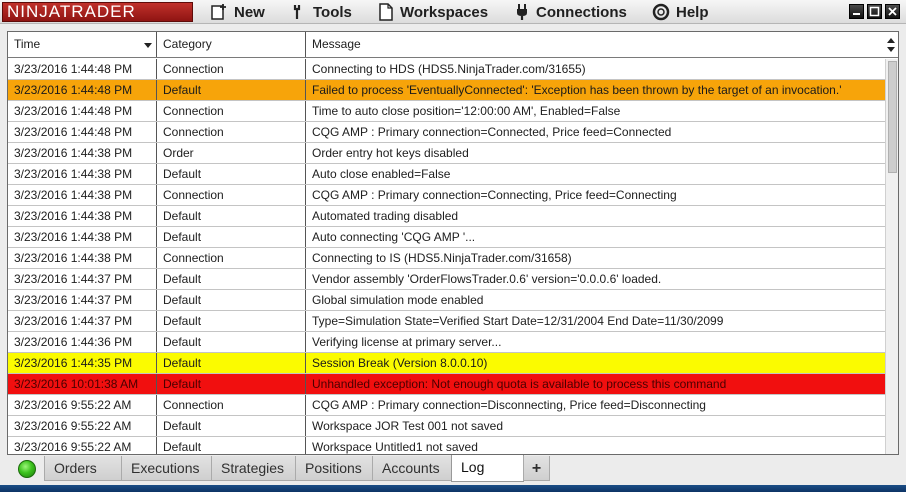 This screenshot has width=906, height=492. I want to click on tab-log-label: Log, so click(473, 467).